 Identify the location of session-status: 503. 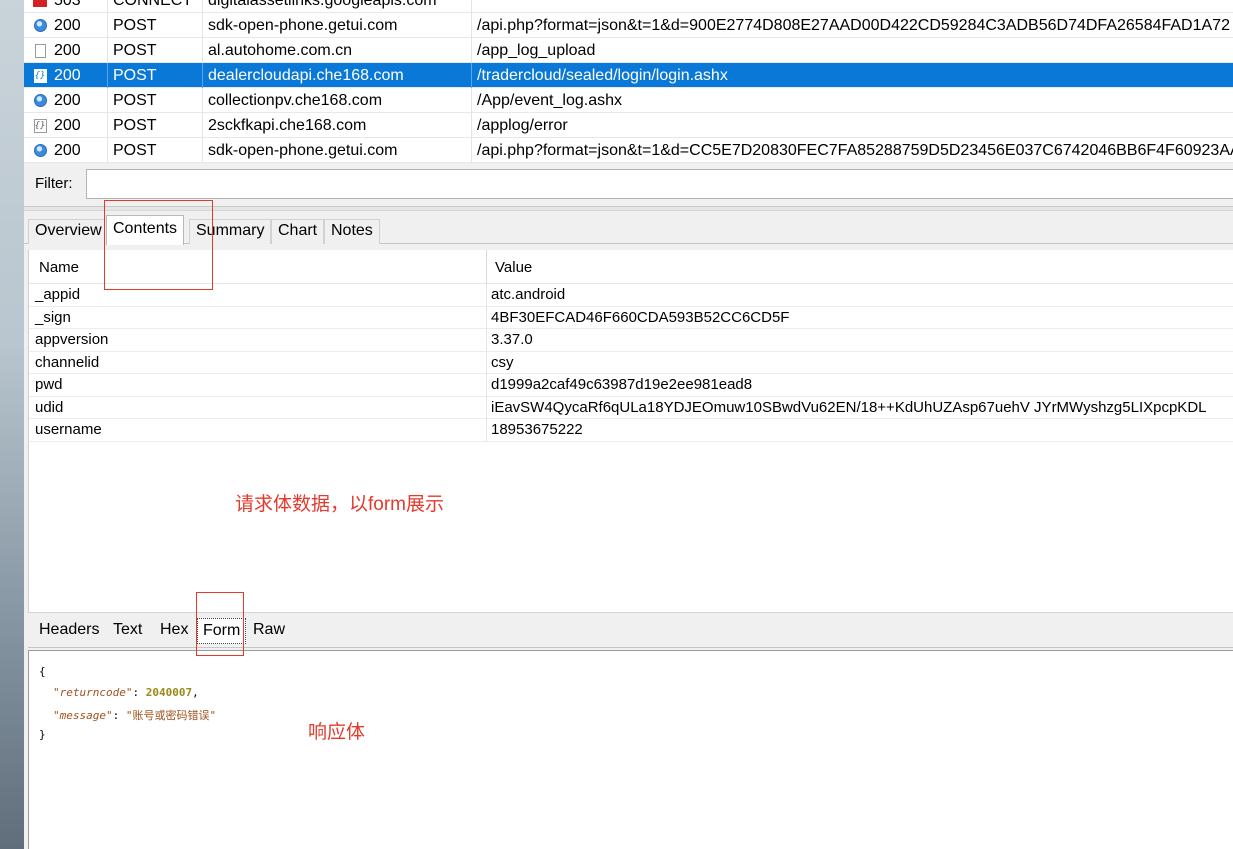
(67, 4).